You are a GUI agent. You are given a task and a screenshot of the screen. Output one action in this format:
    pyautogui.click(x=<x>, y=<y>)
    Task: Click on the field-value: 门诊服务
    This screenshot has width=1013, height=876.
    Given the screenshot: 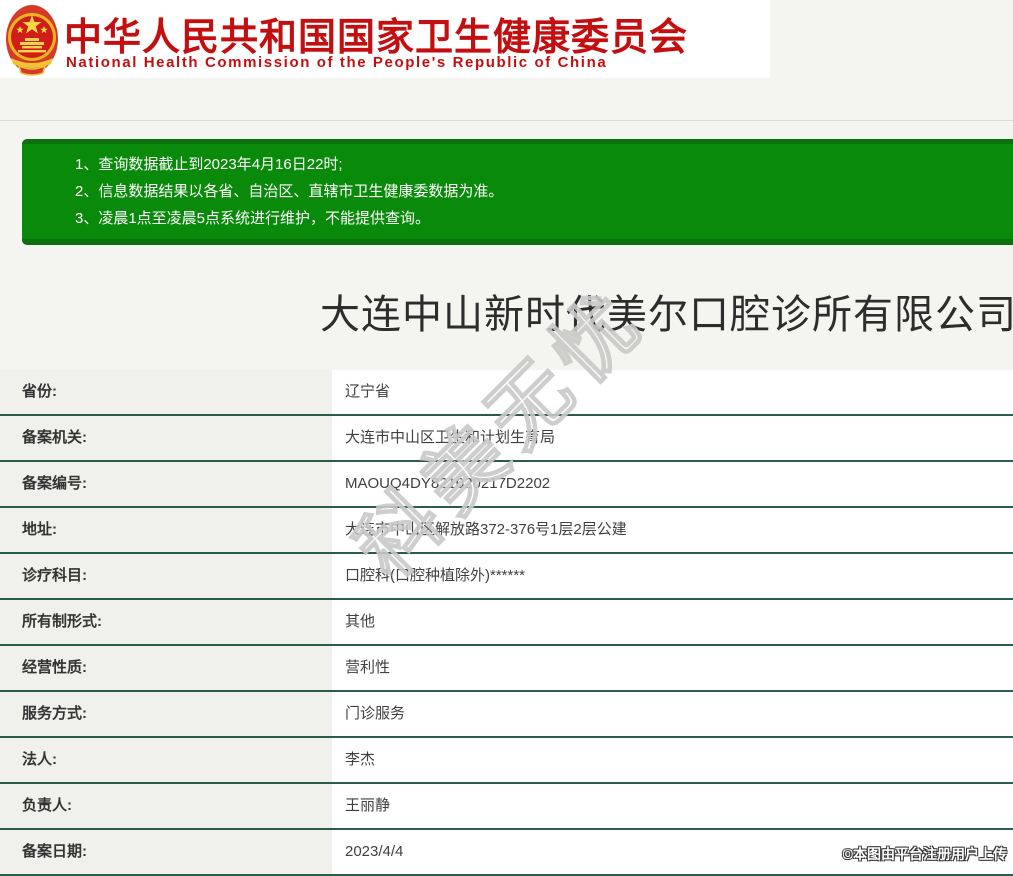 What is the action you would take?
    pyautogui.click(x=672, y=714)
    